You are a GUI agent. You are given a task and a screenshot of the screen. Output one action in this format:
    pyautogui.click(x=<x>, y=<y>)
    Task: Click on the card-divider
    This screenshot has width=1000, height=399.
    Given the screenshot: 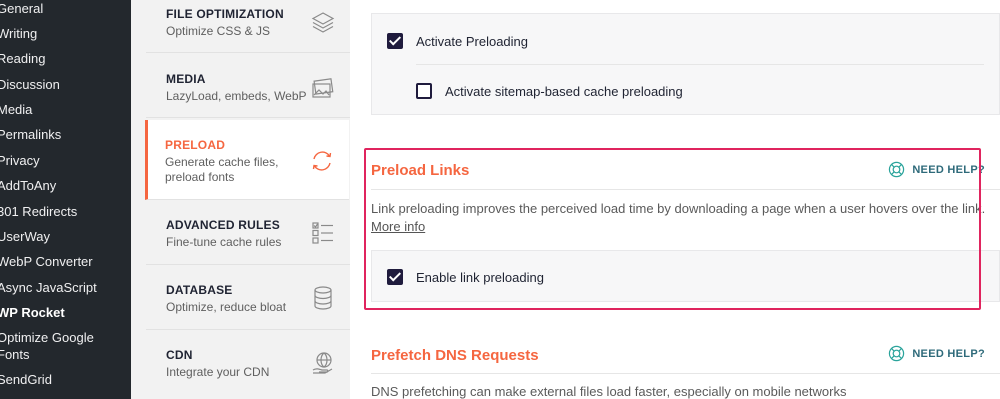 What is the action you would take?
    pyautogui.click(x=700, y=64)
    